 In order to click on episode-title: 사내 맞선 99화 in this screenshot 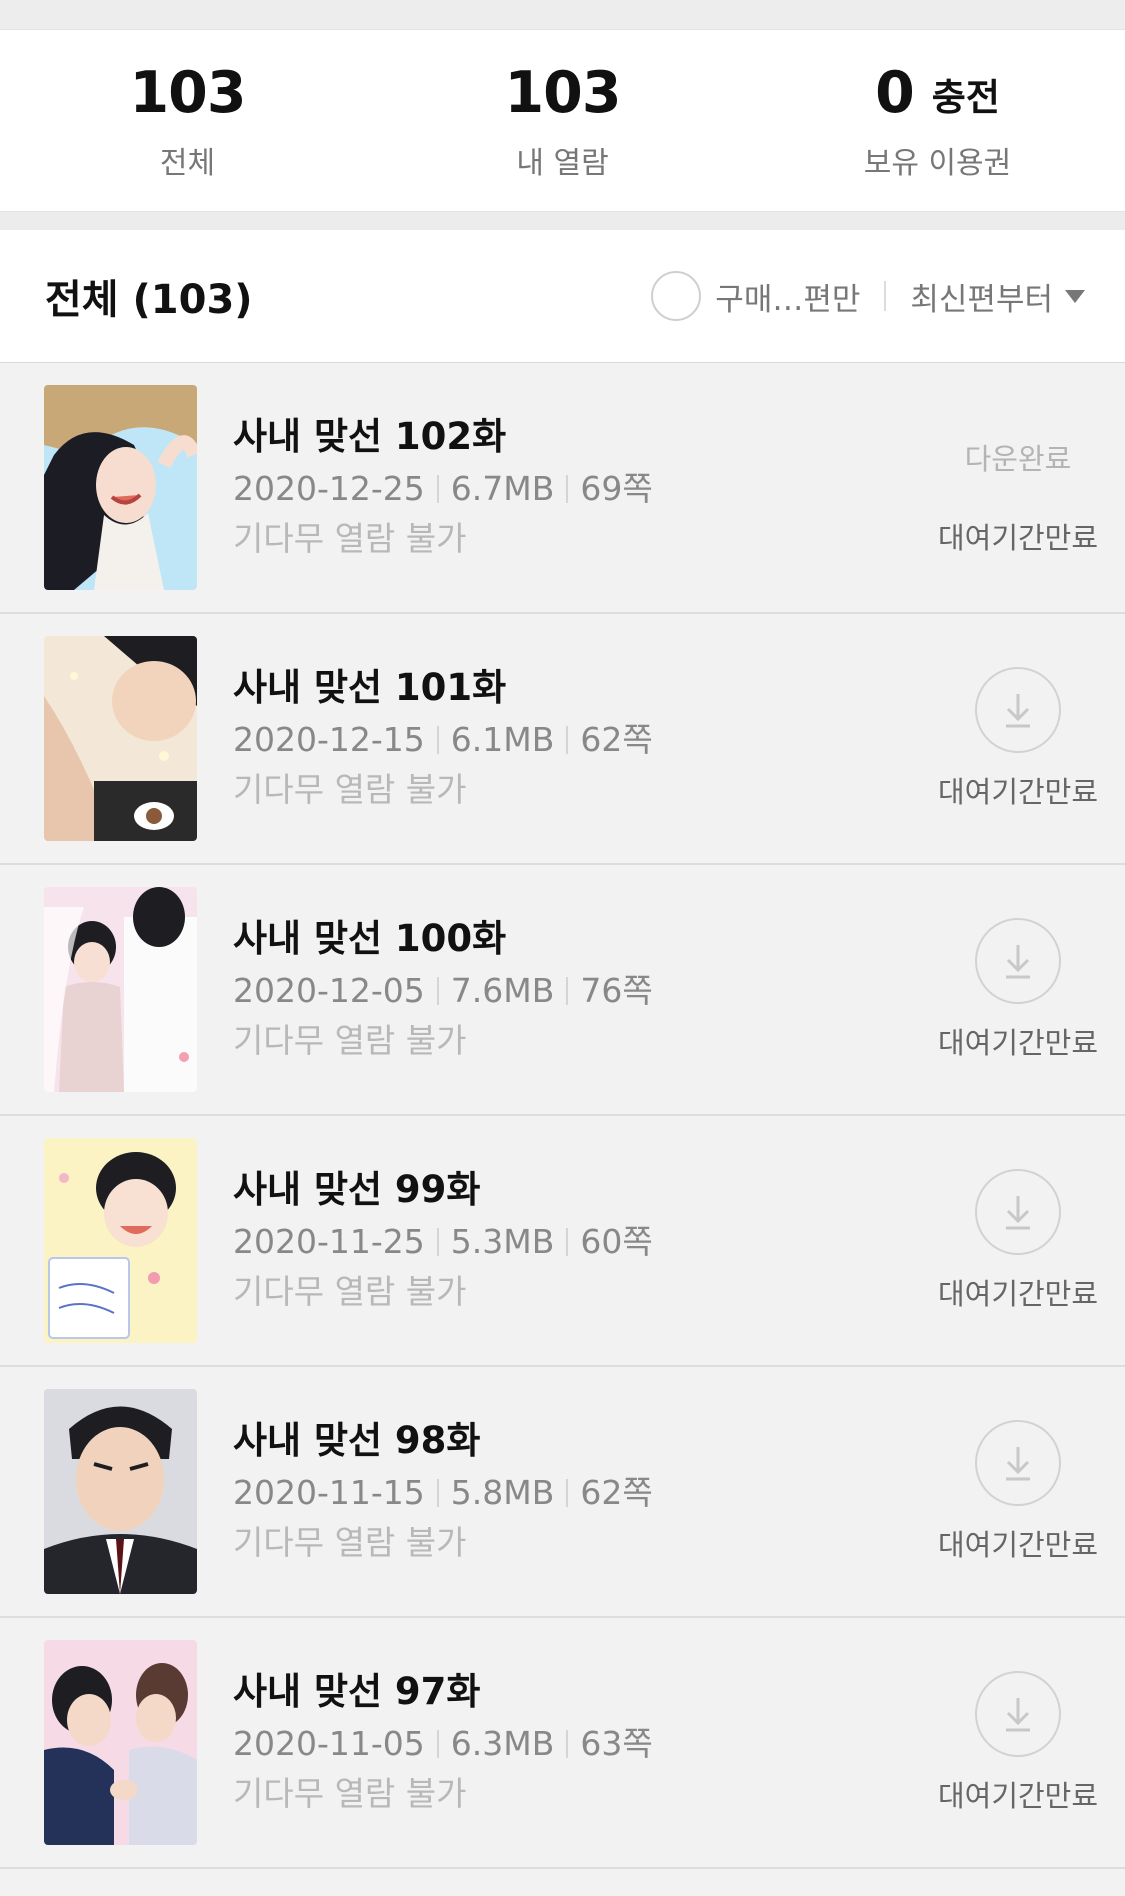, I will do `click(357, 1189)`.